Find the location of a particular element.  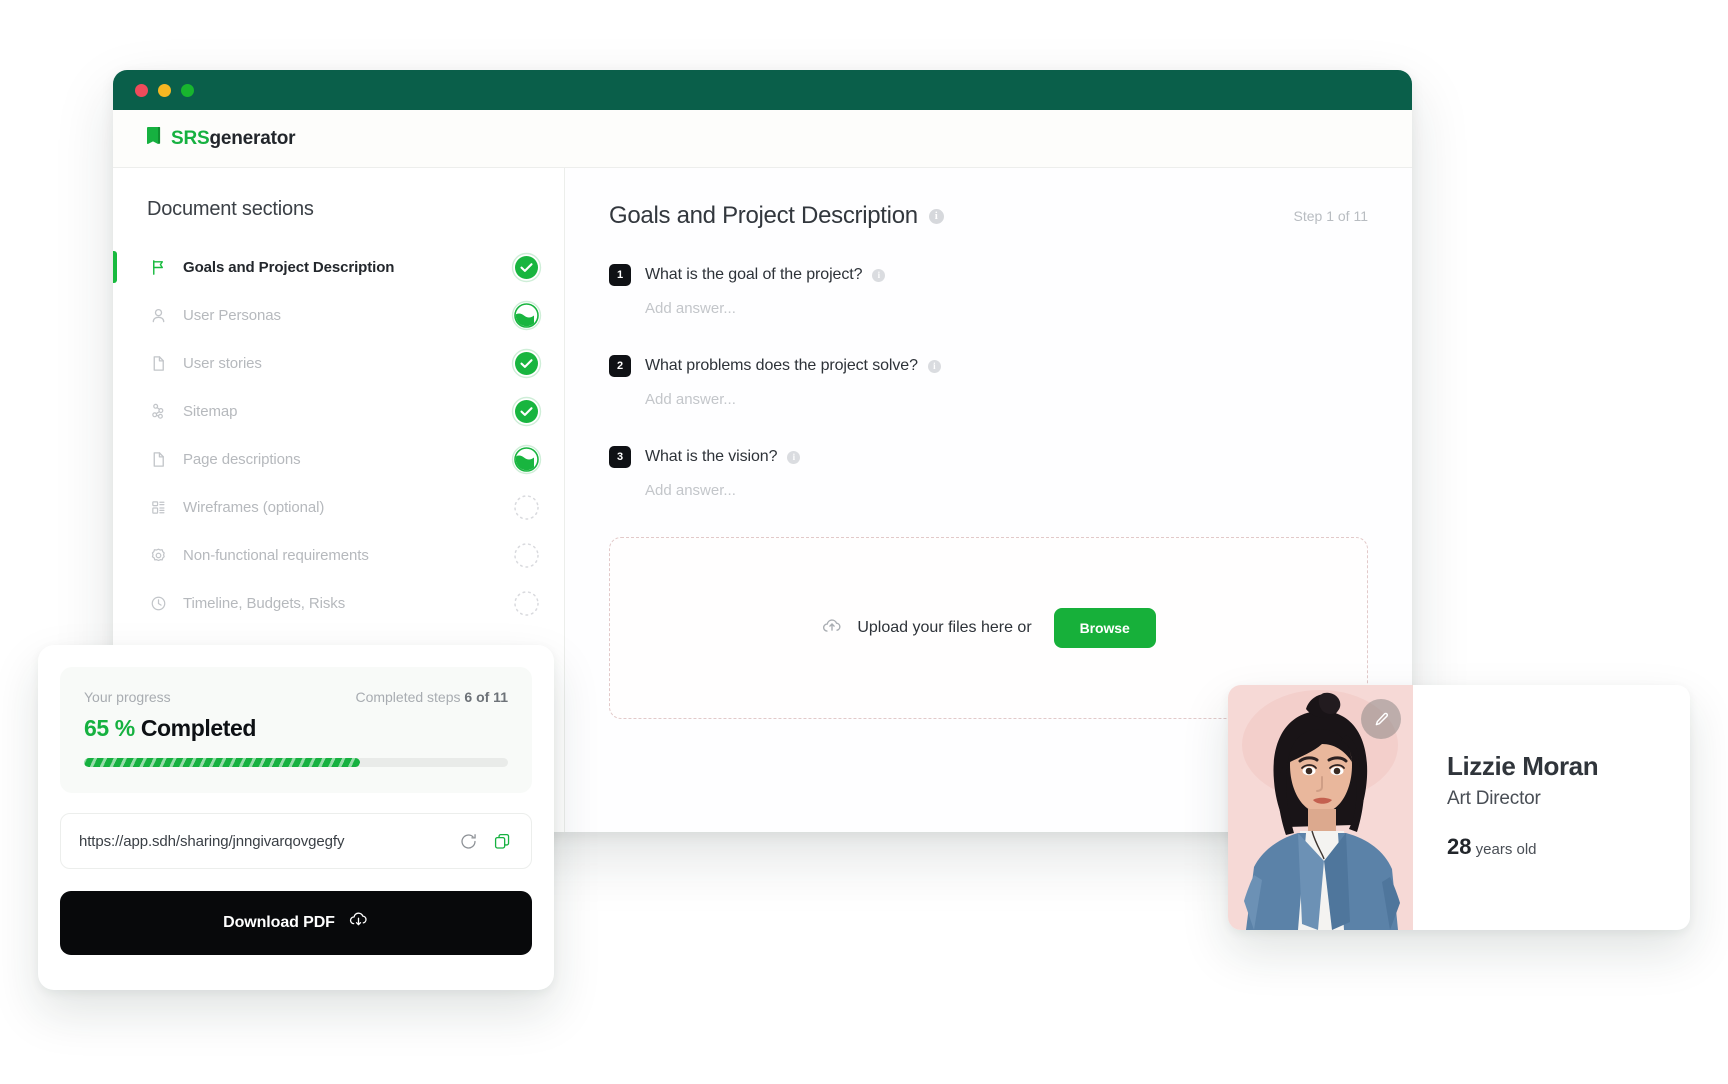

close-window-button is located at coordinates (141, 90).